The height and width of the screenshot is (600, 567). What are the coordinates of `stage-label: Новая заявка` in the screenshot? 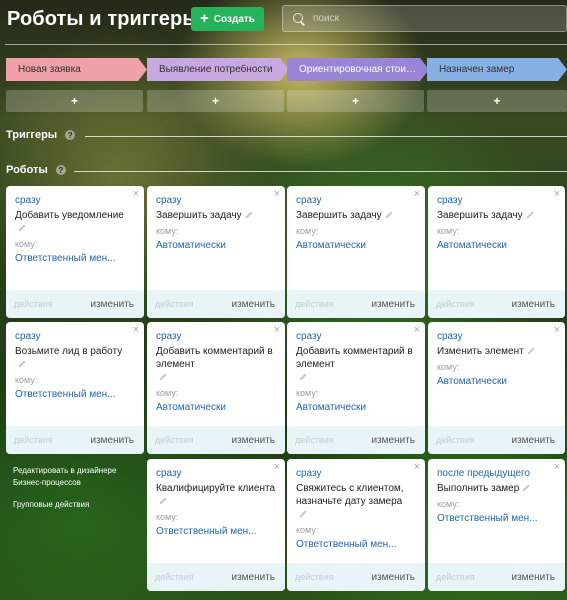 It's located at (49, 69).